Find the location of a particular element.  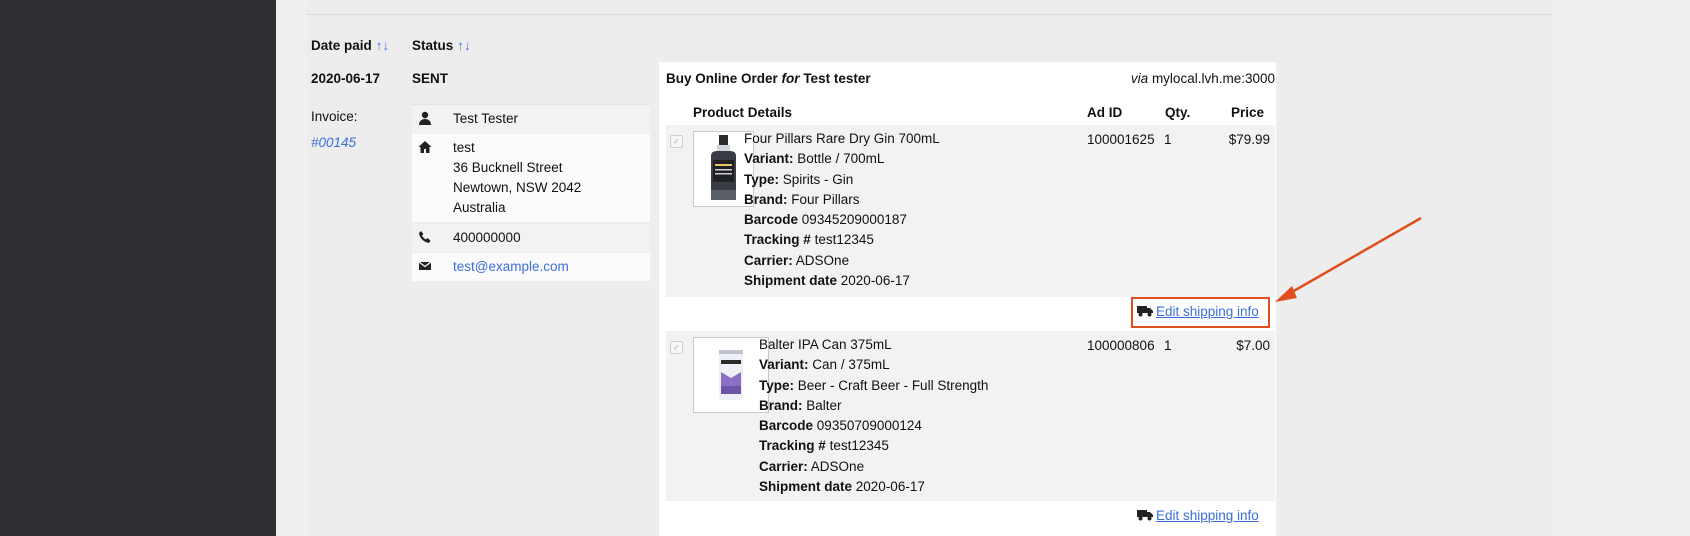

column-header-status: Status ↑↓ is located at coordinates (441, 45).